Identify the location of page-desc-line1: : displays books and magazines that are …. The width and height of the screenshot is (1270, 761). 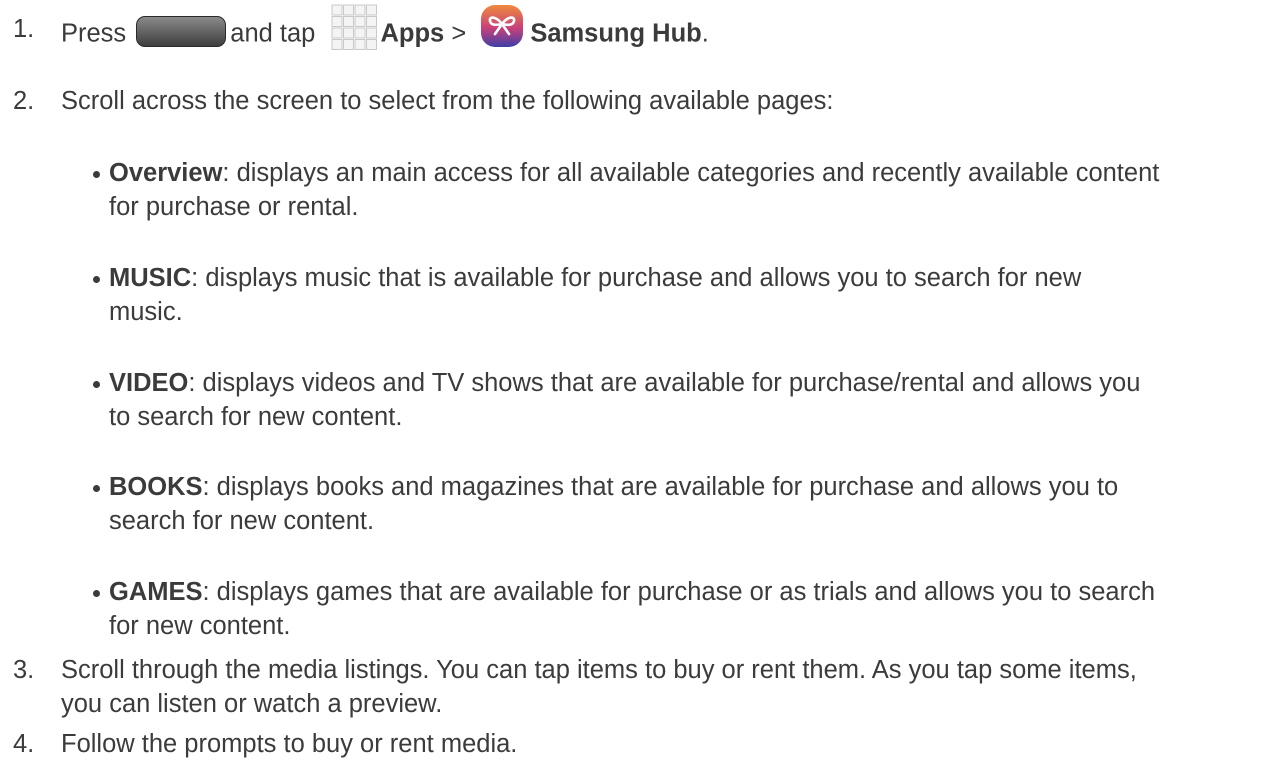
(660, 487).